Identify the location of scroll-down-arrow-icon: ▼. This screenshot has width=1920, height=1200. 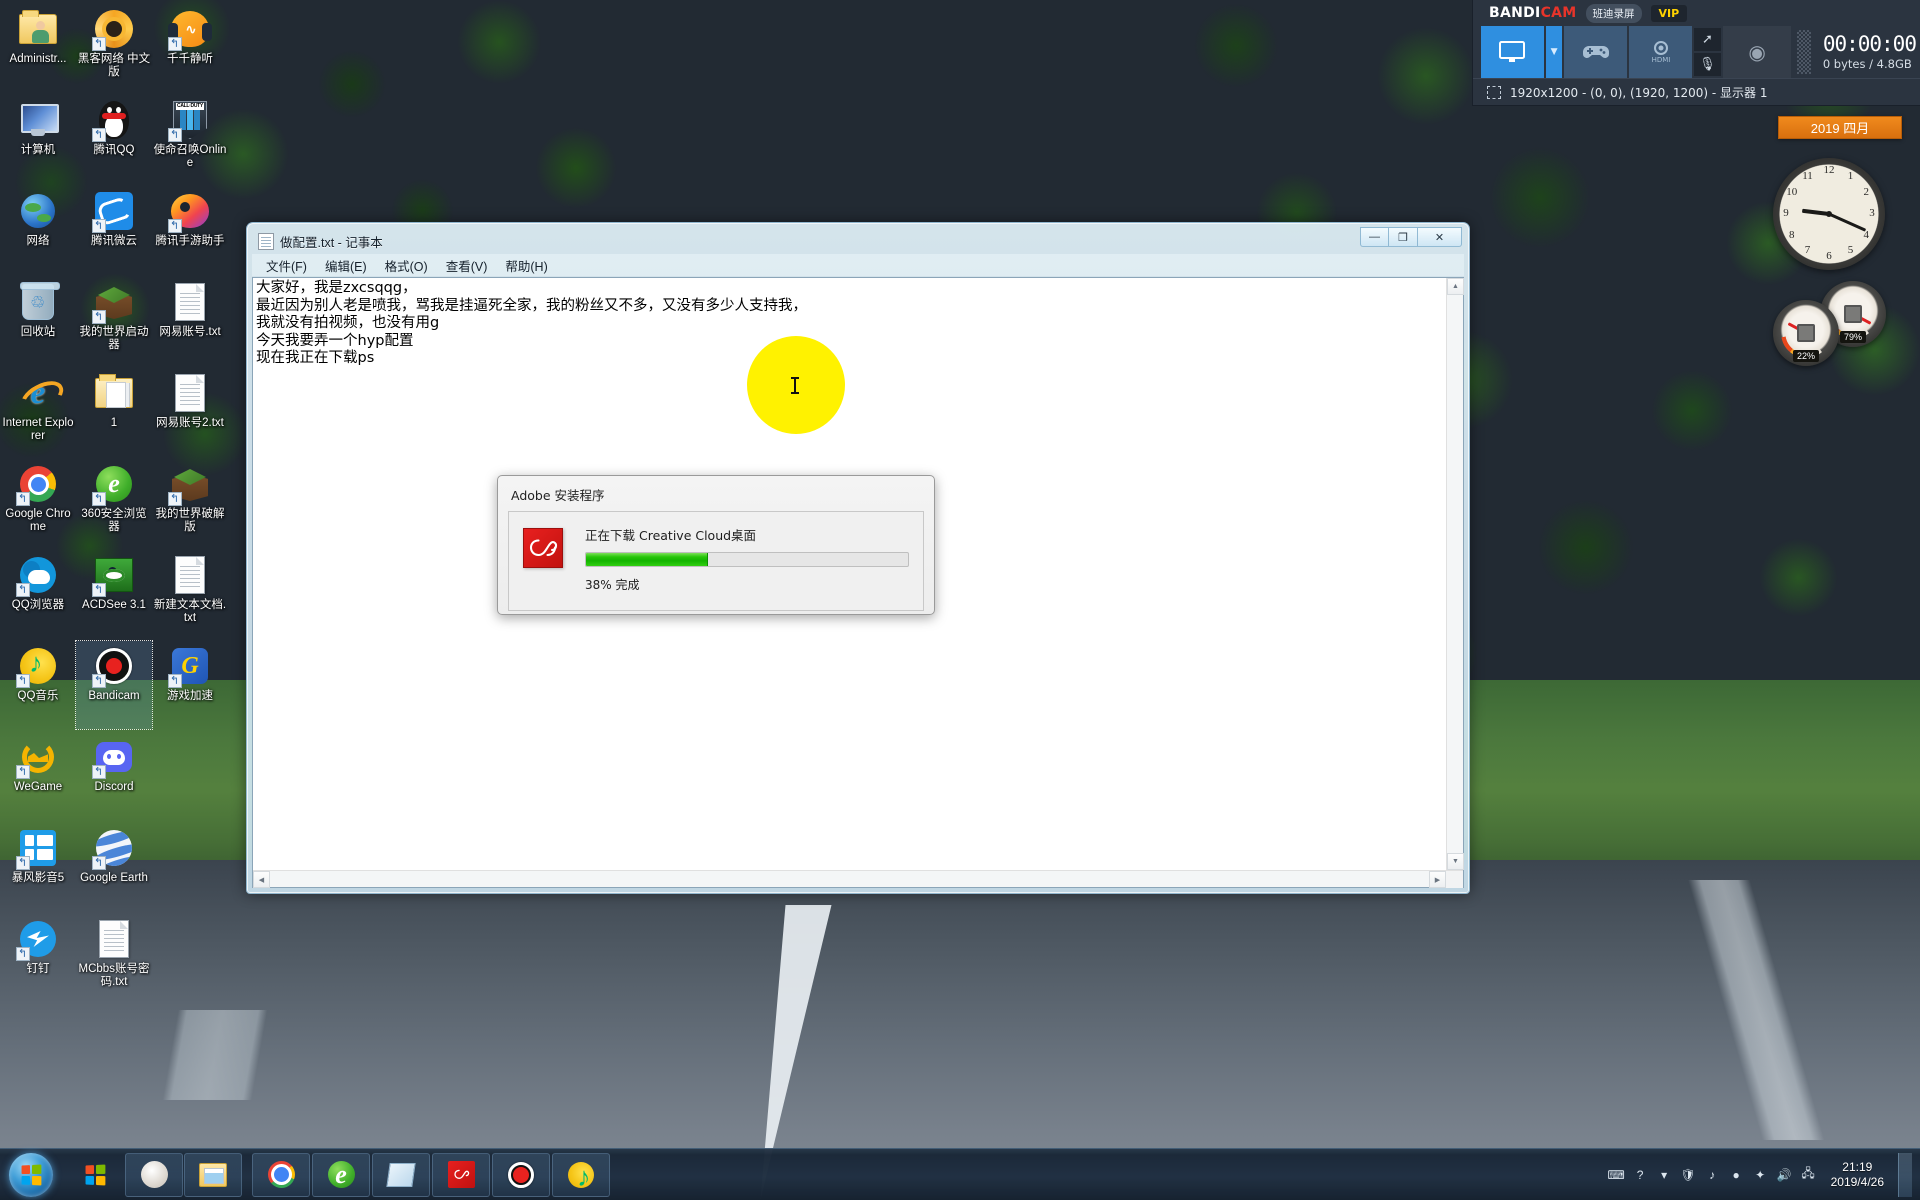
(1455, 861).